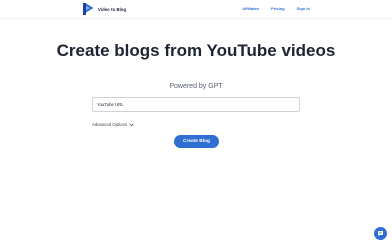 This screenshot has width=392, height=245. What do you see at coordinates (110, 124) in the screenshot?
I see `advanced-options-label: Advanced Options` at bounding box center [110, 124].